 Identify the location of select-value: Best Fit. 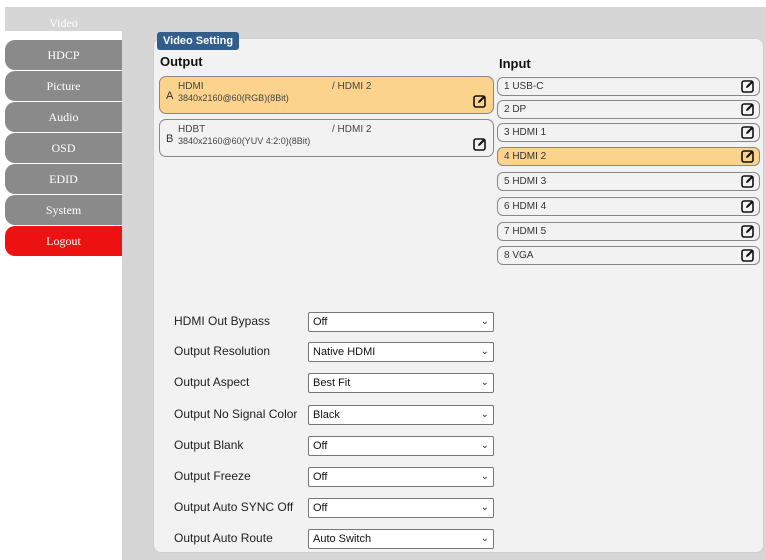
(332, 383).